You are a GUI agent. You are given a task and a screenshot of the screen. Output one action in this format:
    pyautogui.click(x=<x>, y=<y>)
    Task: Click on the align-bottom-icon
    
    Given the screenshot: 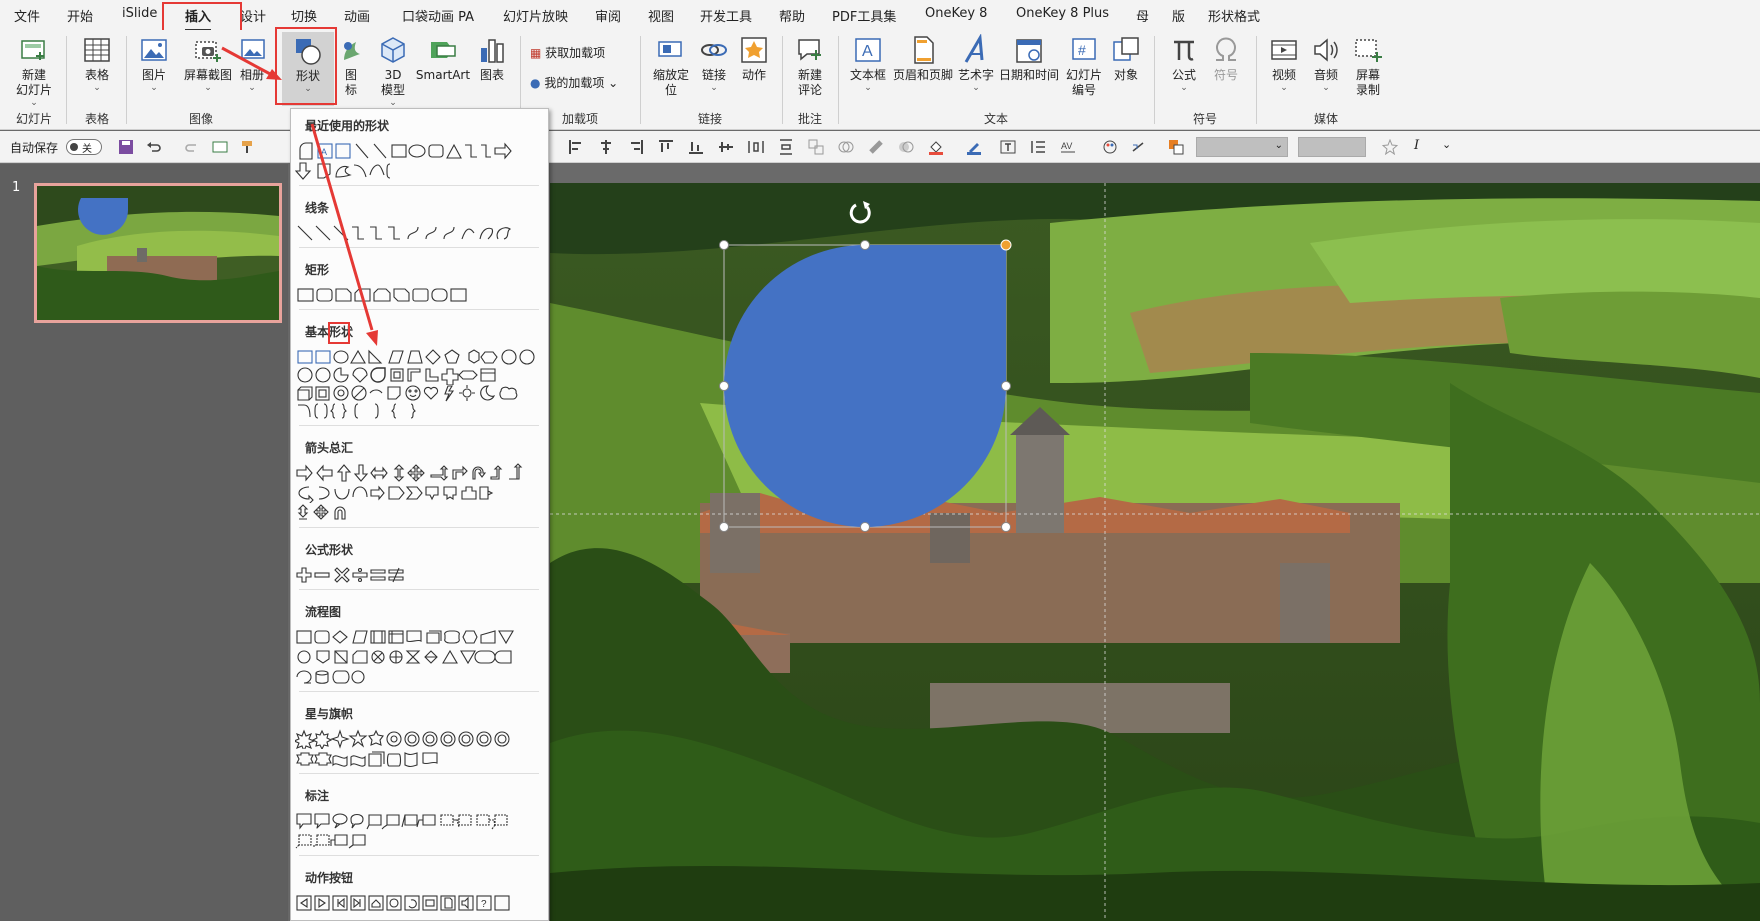 What is the action you would take?
    pyautogui.click(x=696, y=147)
    